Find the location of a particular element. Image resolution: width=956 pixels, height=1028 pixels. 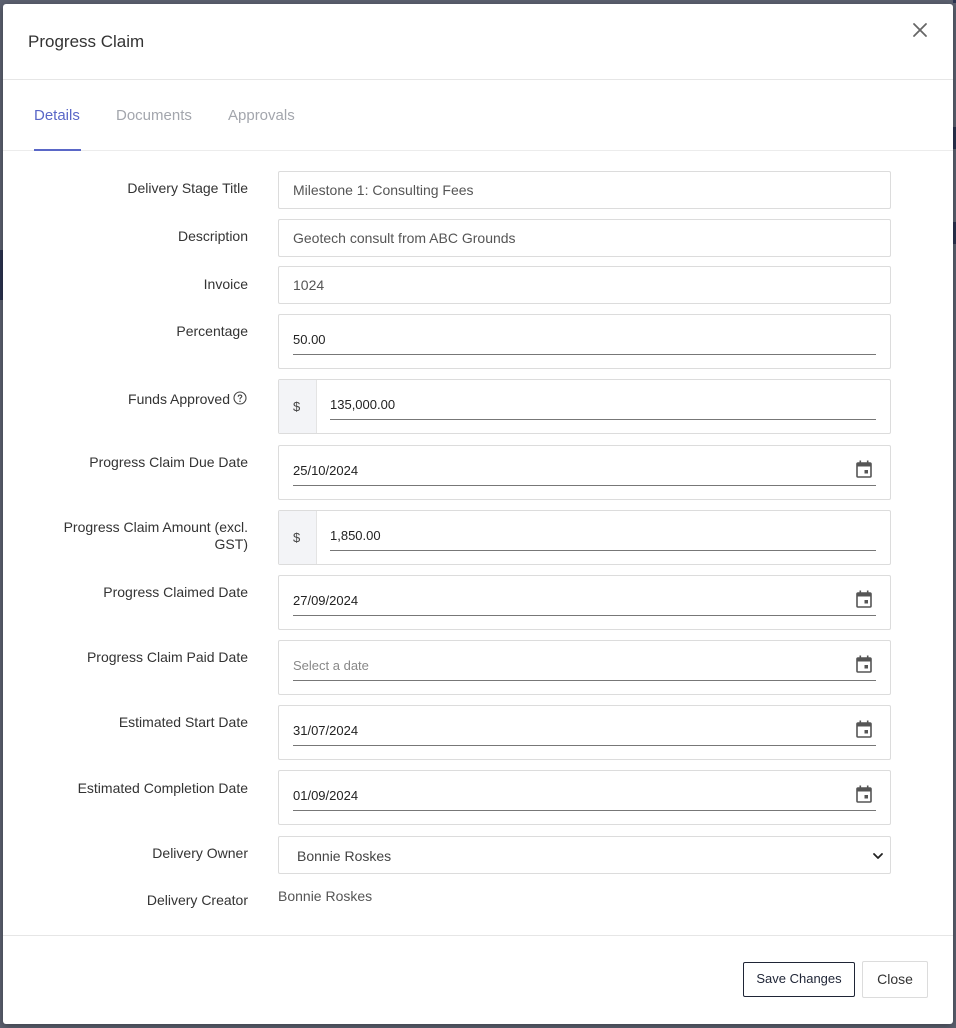

progress-claim-due-date-input: 25/10/2024 is located at coordinates (584, 472).